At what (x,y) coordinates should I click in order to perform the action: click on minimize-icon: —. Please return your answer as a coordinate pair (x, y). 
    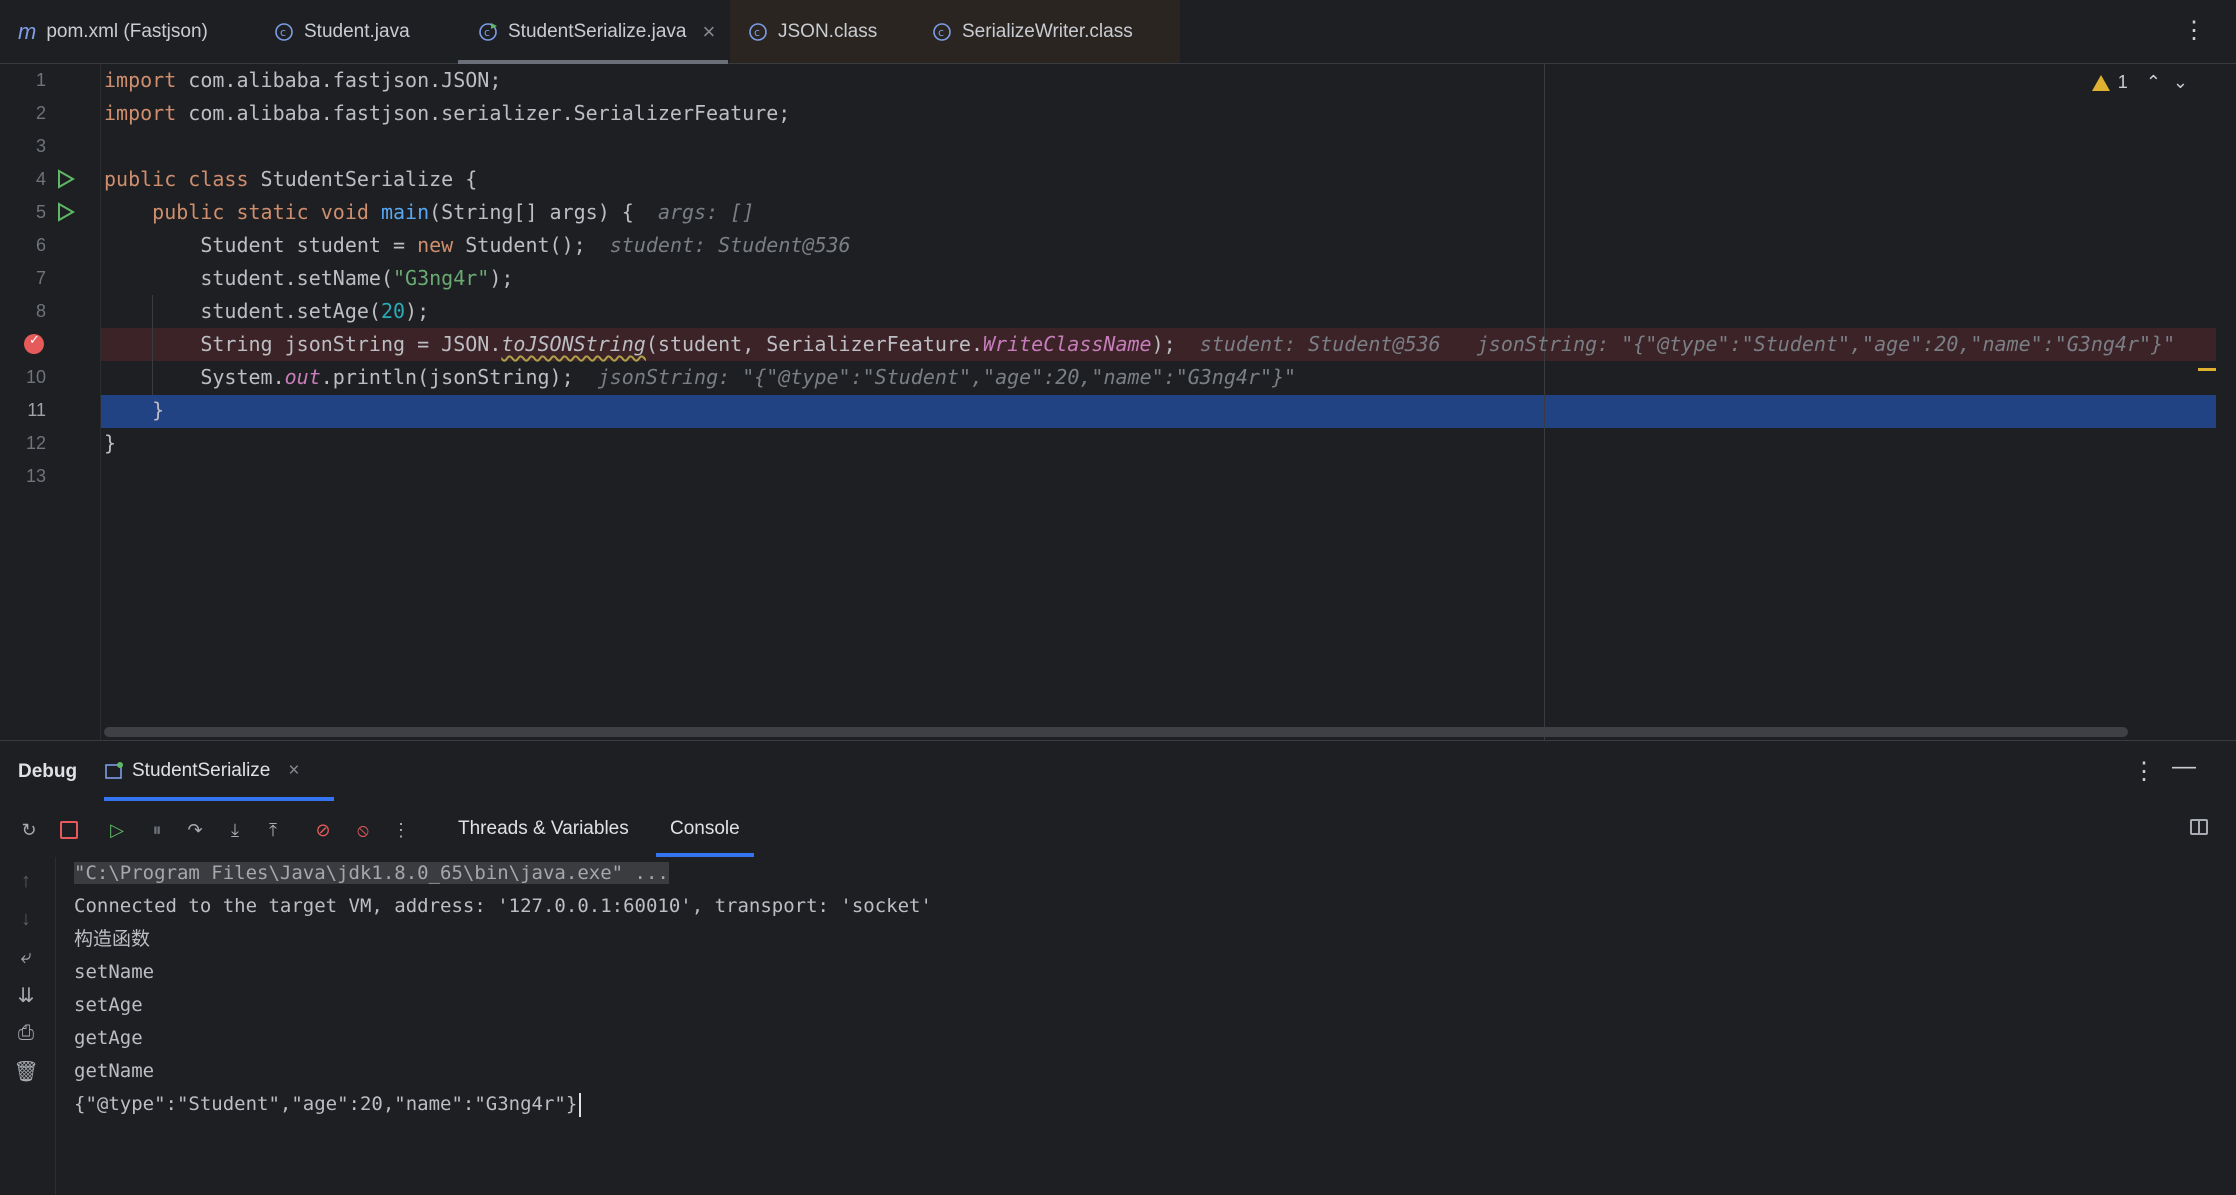
    Looking at the image, I should click on (2184, 767).